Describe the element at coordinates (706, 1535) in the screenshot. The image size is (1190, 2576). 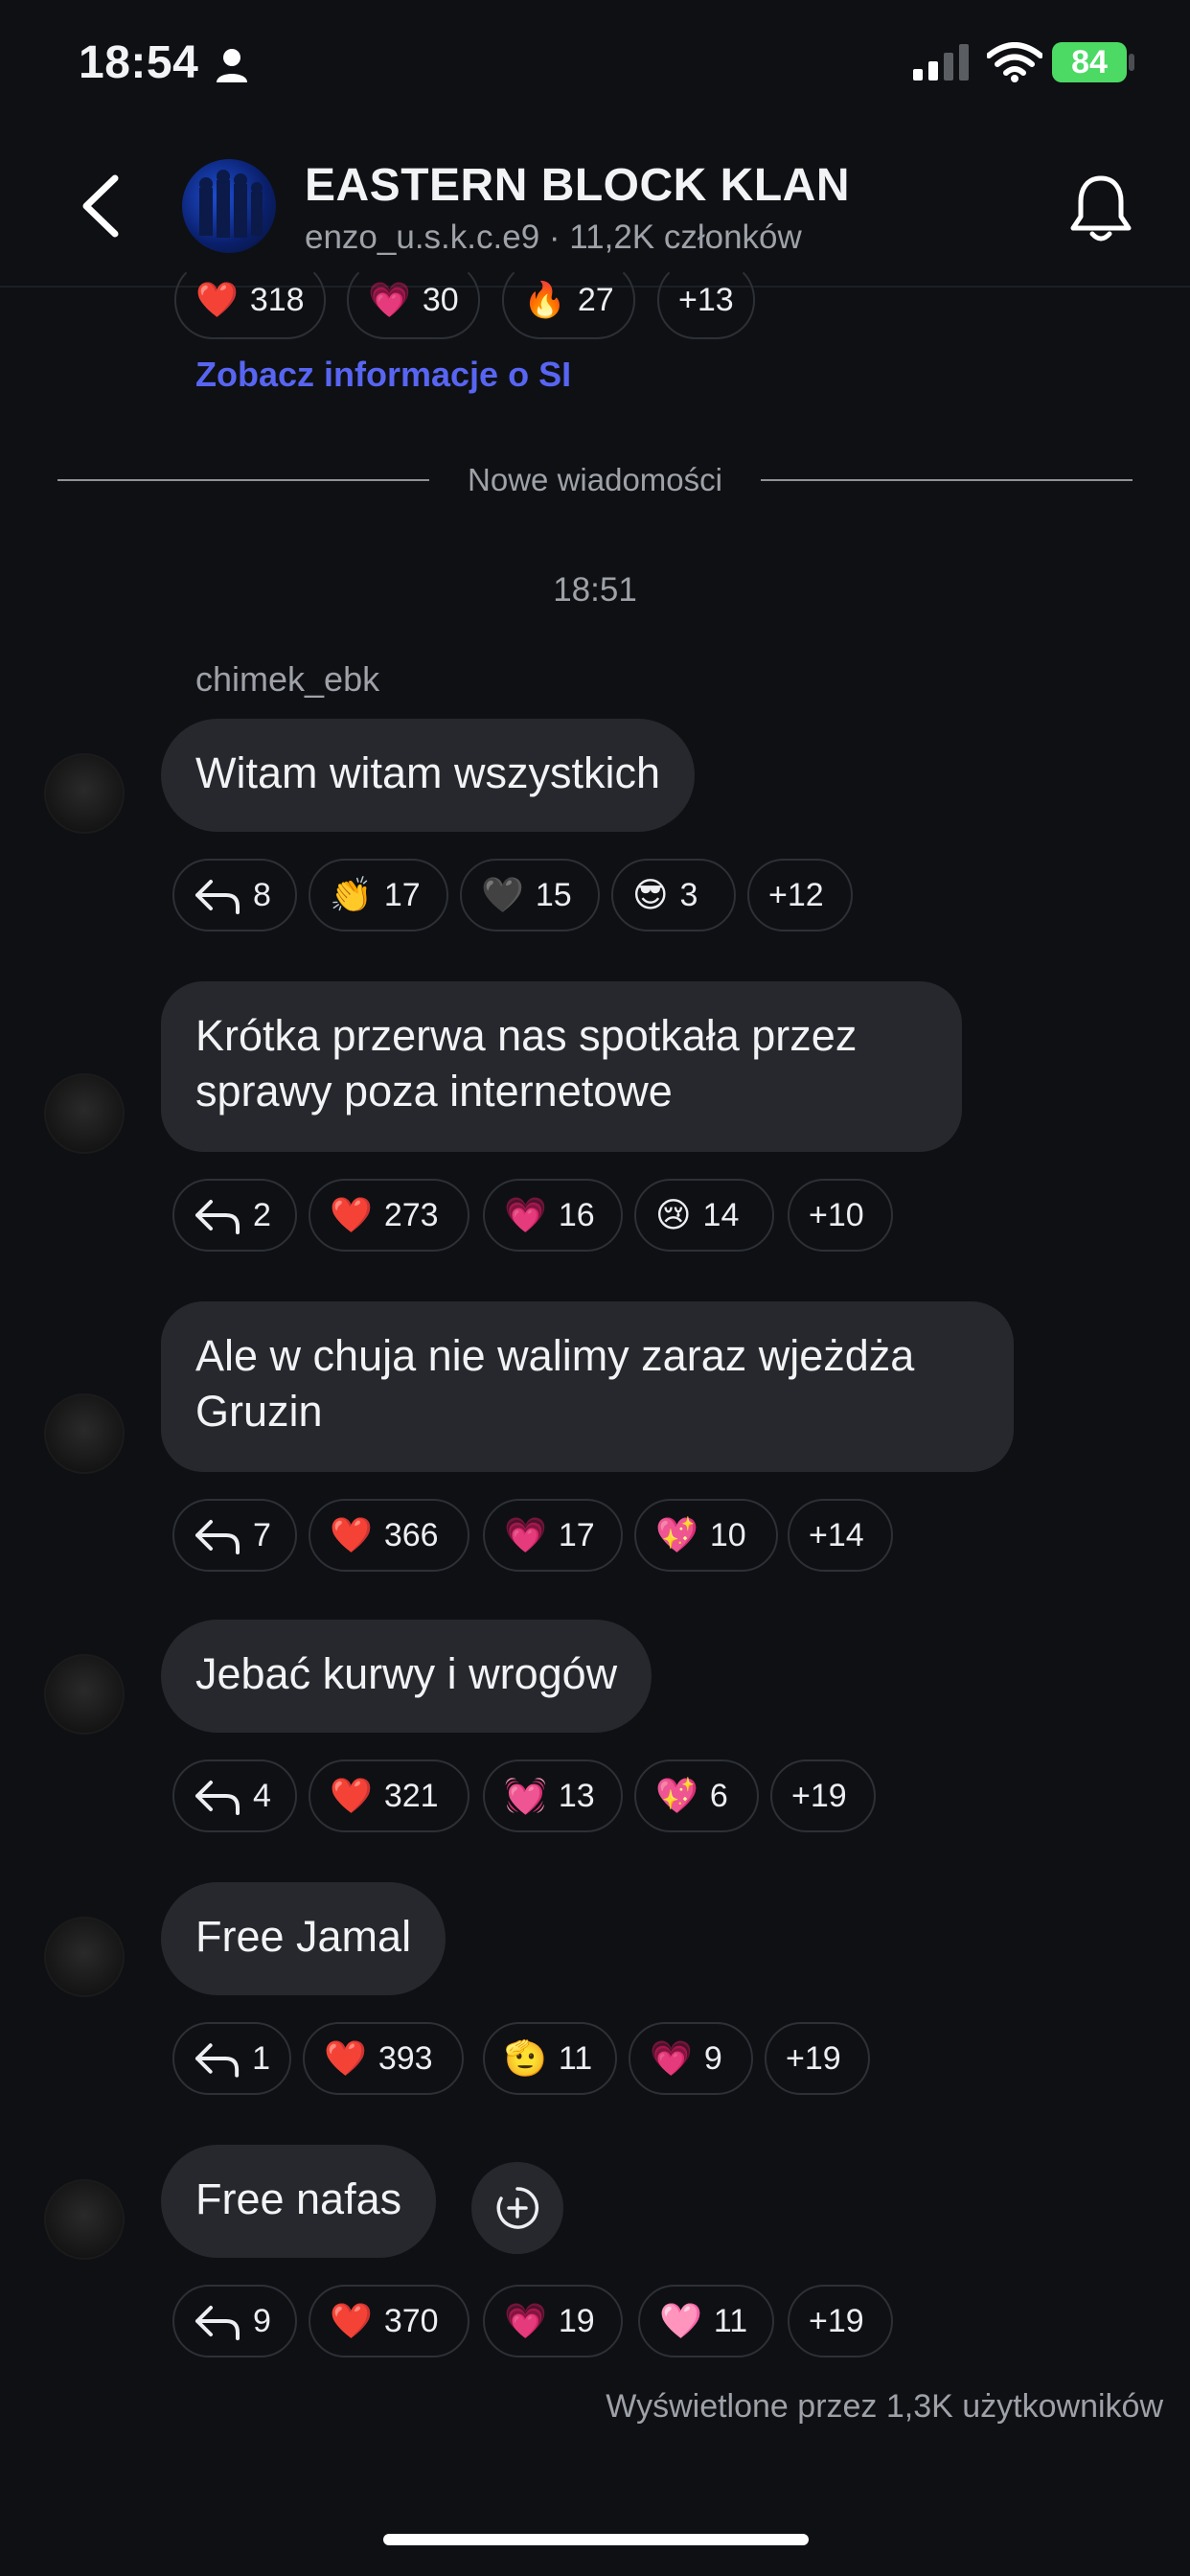
I see `reaction-pill: 💖 10` at that location.